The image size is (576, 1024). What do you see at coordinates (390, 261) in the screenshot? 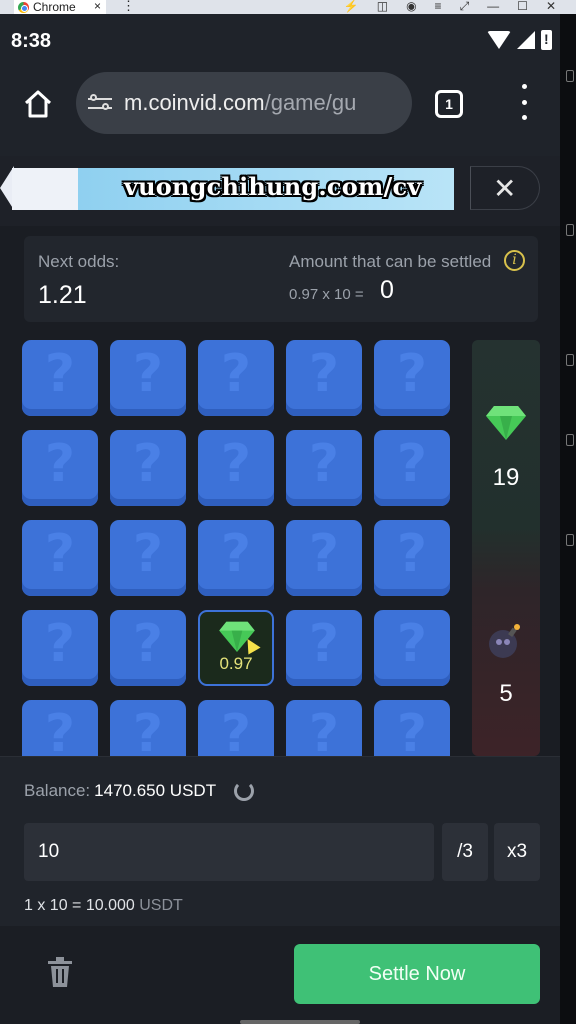
I see `settleable-amount-label: Amount that can be settled` at bounding box center [390, 261].